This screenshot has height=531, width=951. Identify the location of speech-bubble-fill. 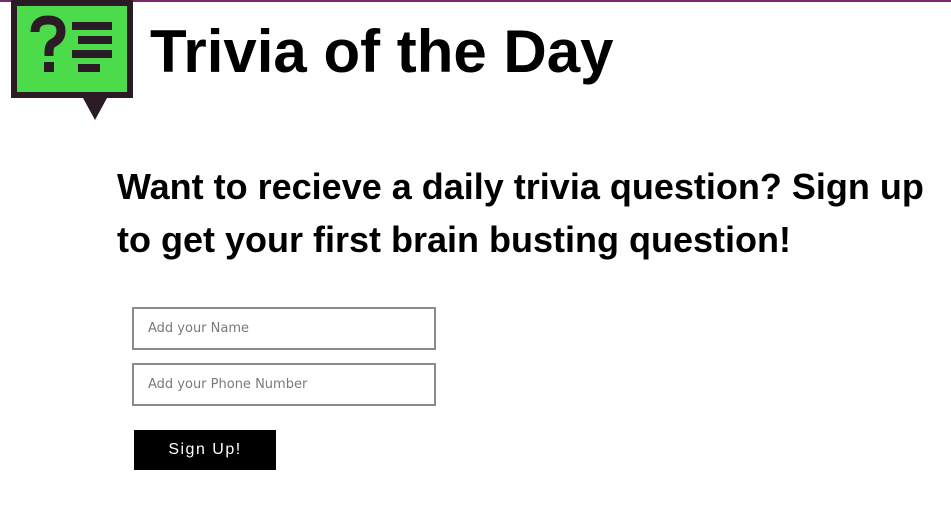
(72, 49).